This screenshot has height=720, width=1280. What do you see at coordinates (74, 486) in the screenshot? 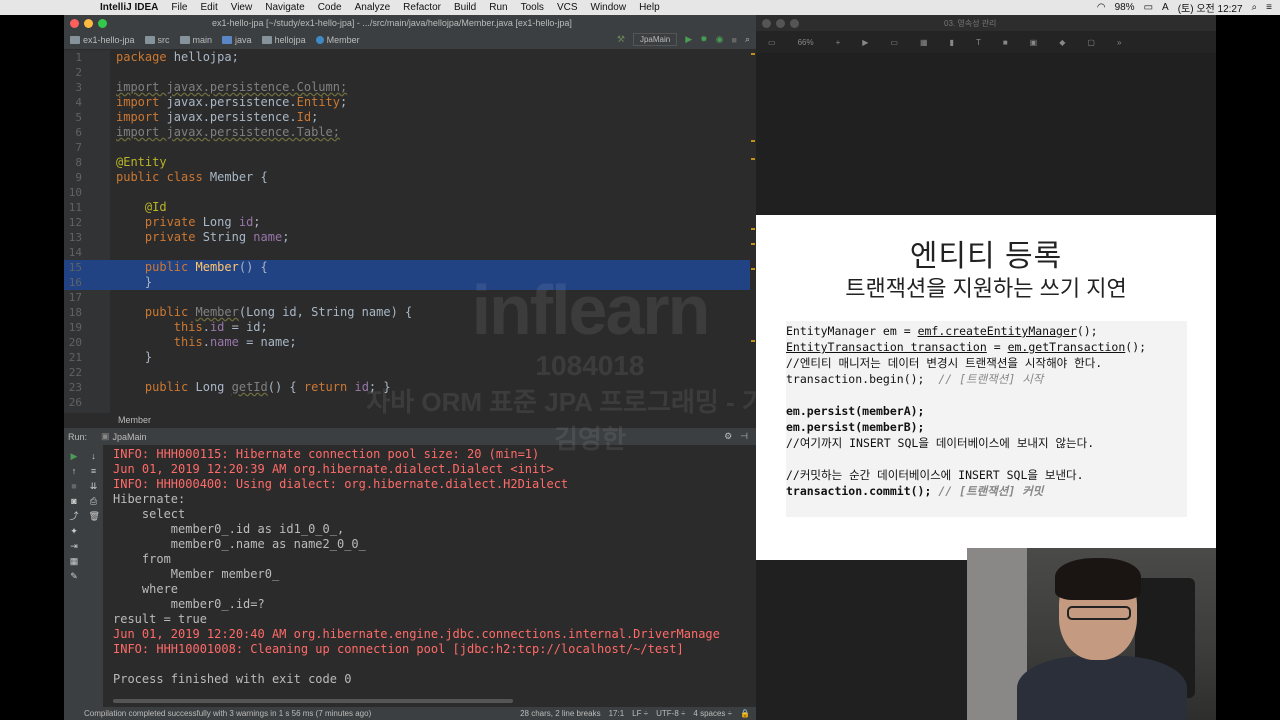
I see `stop-icon: ■` at bounding box center [74, 486].